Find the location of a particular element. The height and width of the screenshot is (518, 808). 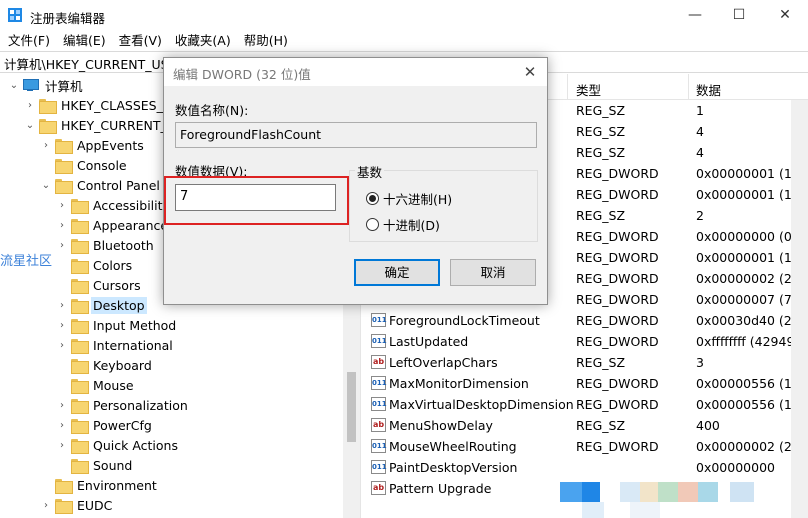

tree-item: › Desktop is located at coordinates (101, 305).